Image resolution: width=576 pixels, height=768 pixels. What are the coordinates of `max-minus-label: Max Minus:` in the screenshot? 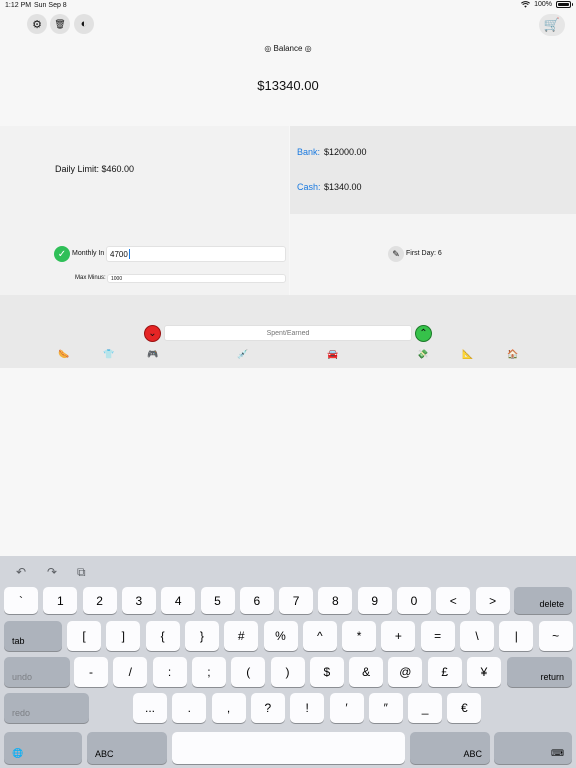 It's located at (90, 278).